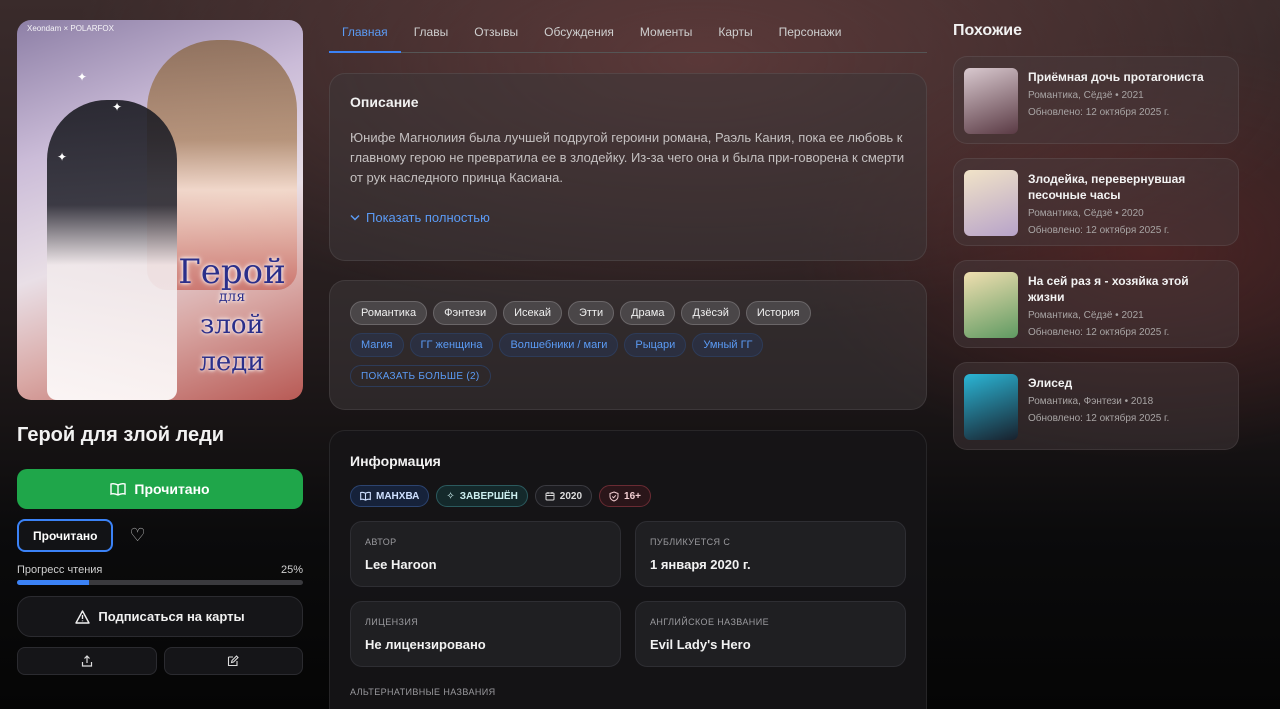 This screenshot has width=1280, height=709. What do you see at coordinates (579, 33) in the screenshot?
I see `tab-discussions: Обсуждения` at bounding box center [579, 33].